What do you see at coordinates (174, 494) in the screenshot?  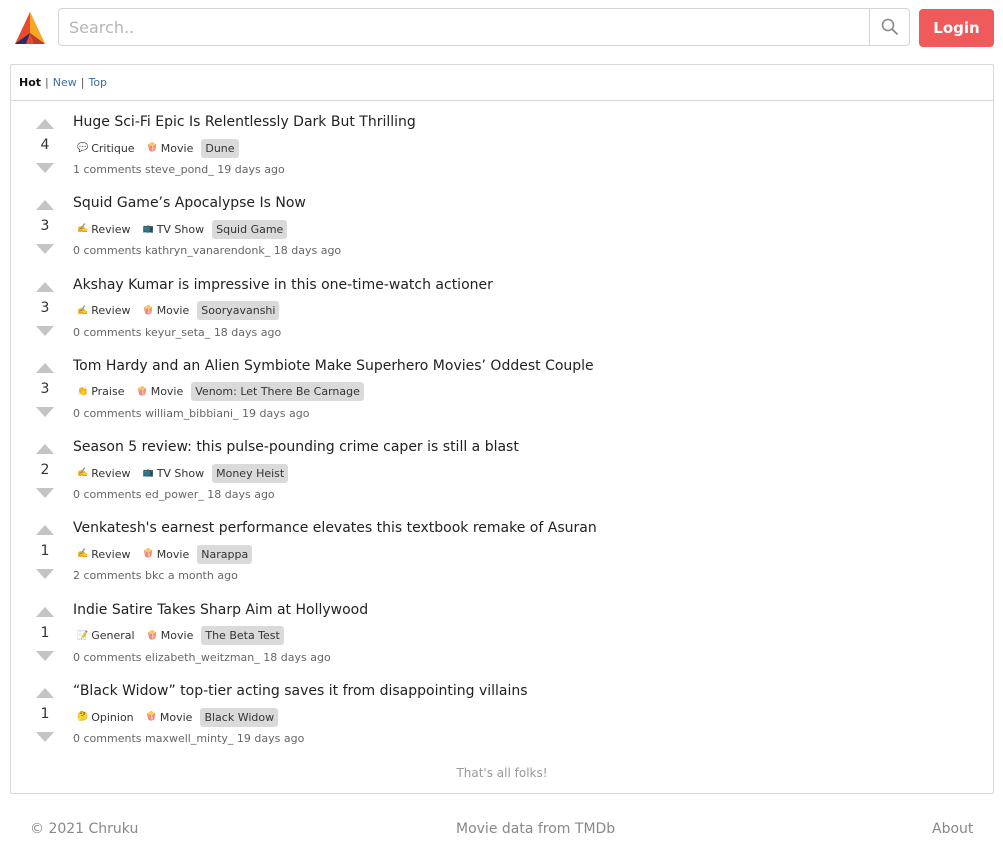 I see `author-link: ed_power_` at bounding box center [174, 494].